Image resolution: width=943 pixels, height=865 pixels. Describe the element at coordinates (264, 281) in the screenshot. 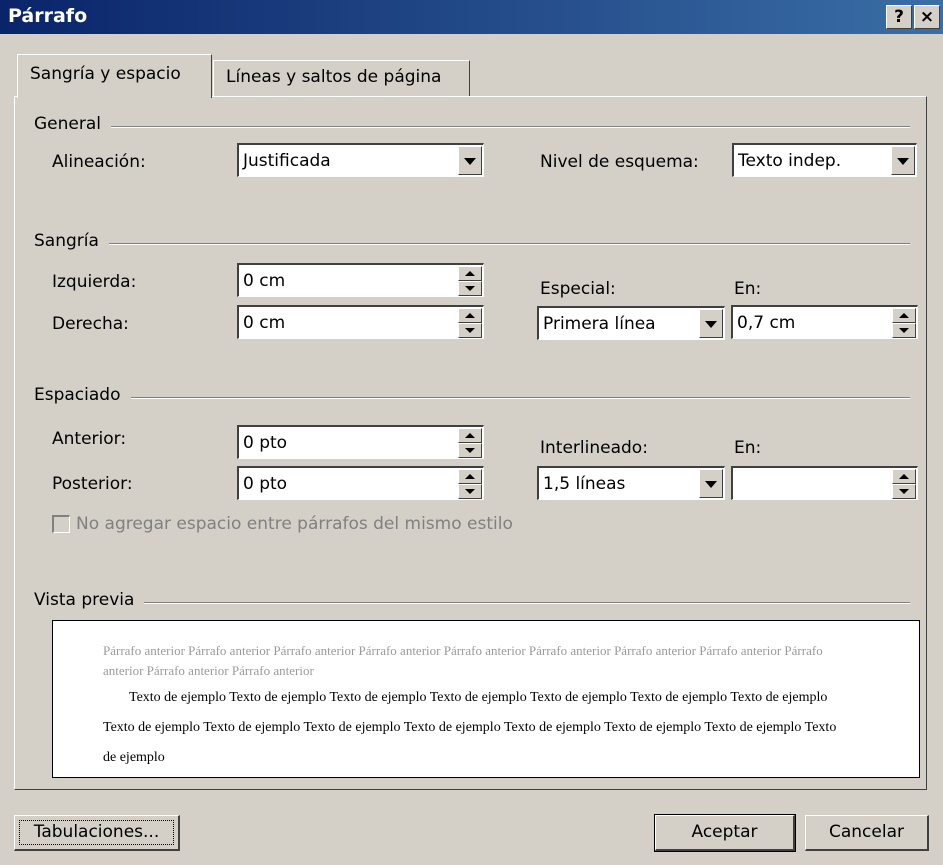

I see `izquierda-value: 0 cm` at that location.